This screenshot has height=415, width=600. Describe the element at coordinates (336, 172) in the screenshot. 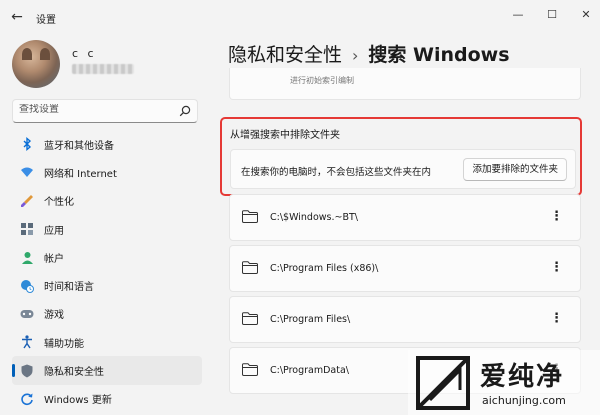

I see `exclude-description: 在搜索你的电脑时，不会包括这些文件夹在内` at that location.